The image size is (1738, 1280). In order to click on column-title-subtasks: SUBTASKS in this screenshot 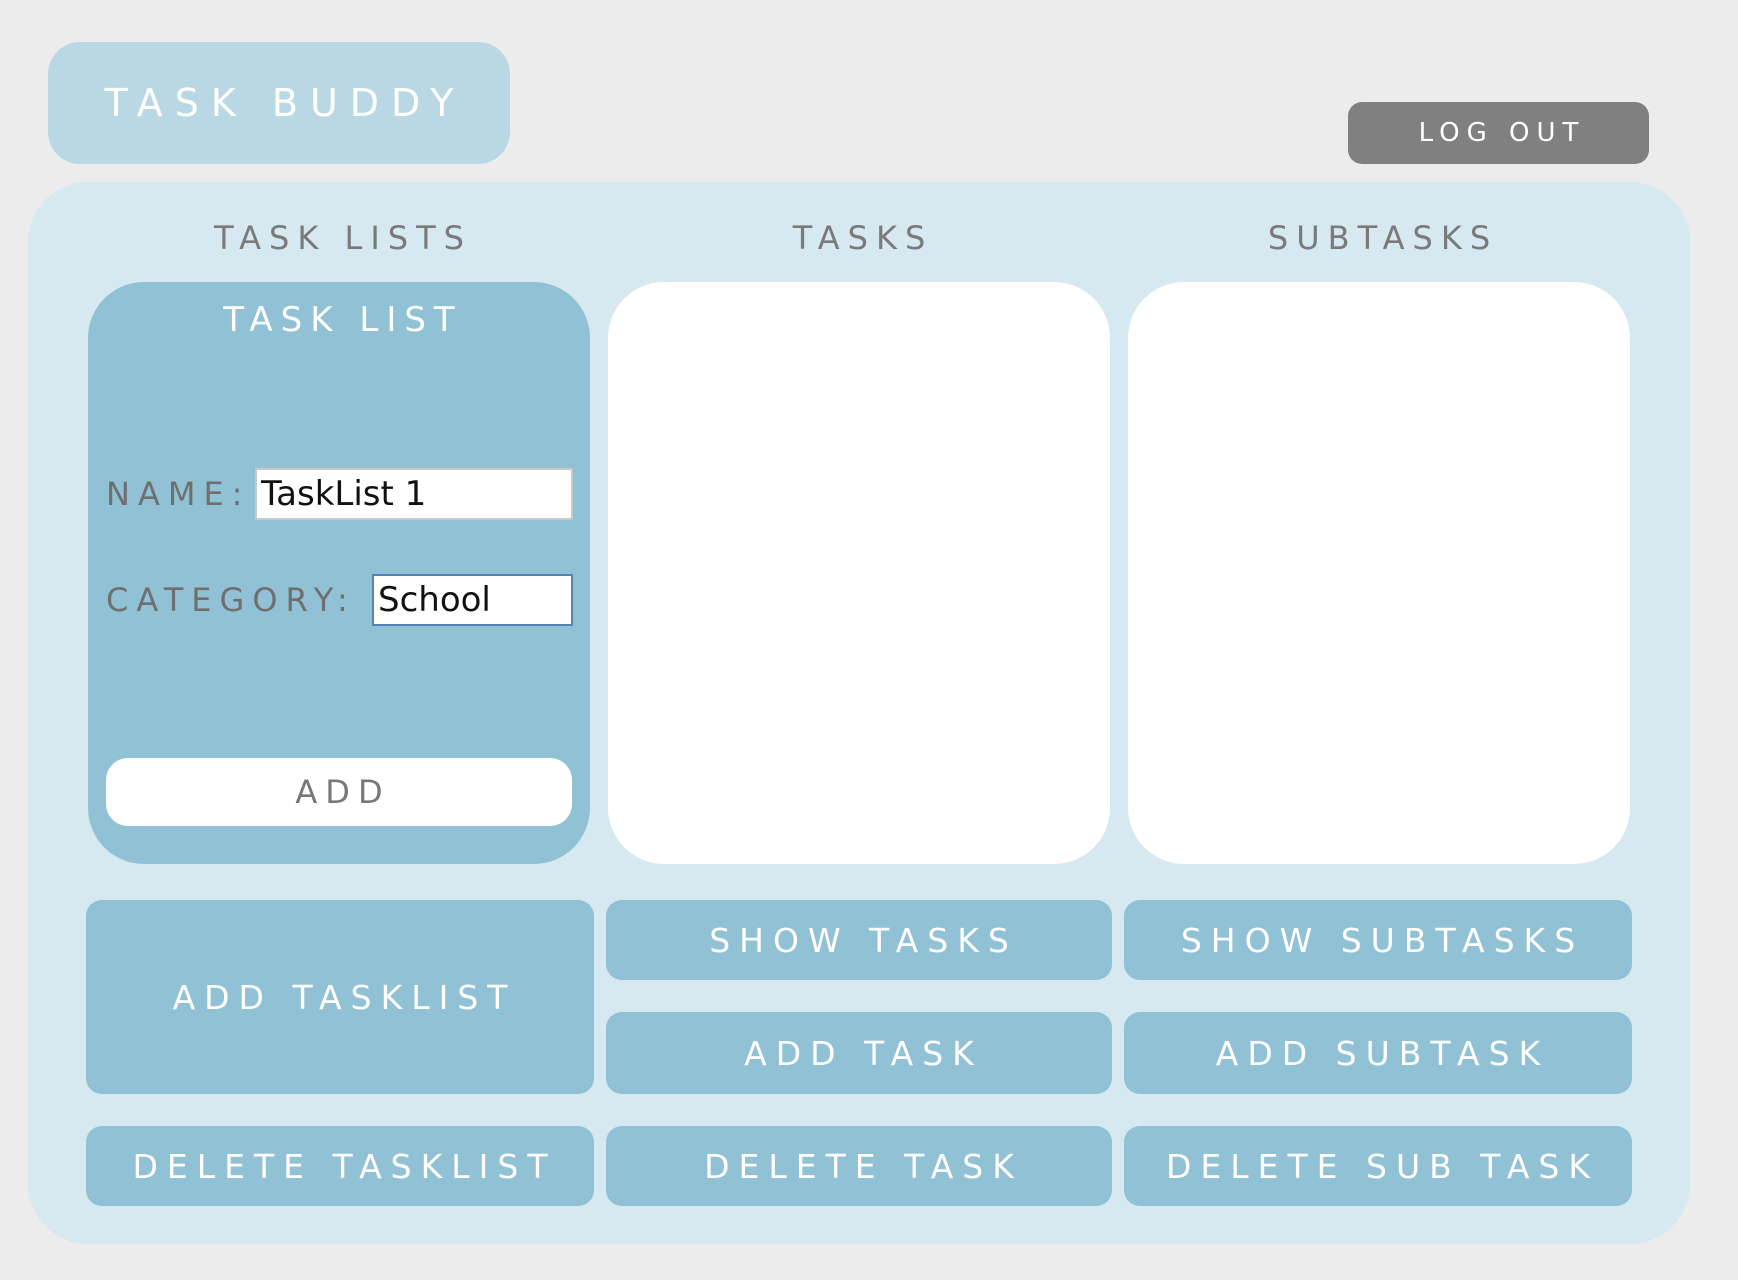, I will do `click(1383, 238)`.